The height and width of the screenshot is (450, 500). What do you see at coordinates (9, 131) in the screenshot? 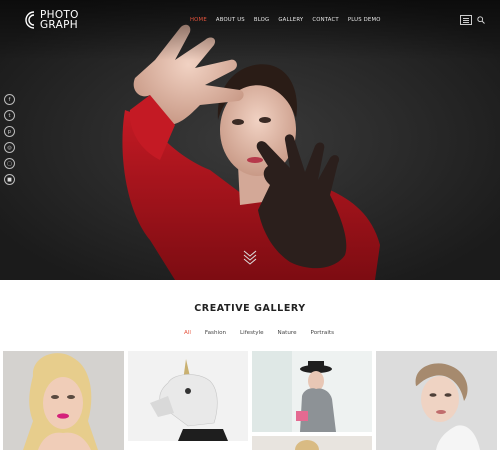
I see `pinterest-icon: p` at bounding box center [9, 131].